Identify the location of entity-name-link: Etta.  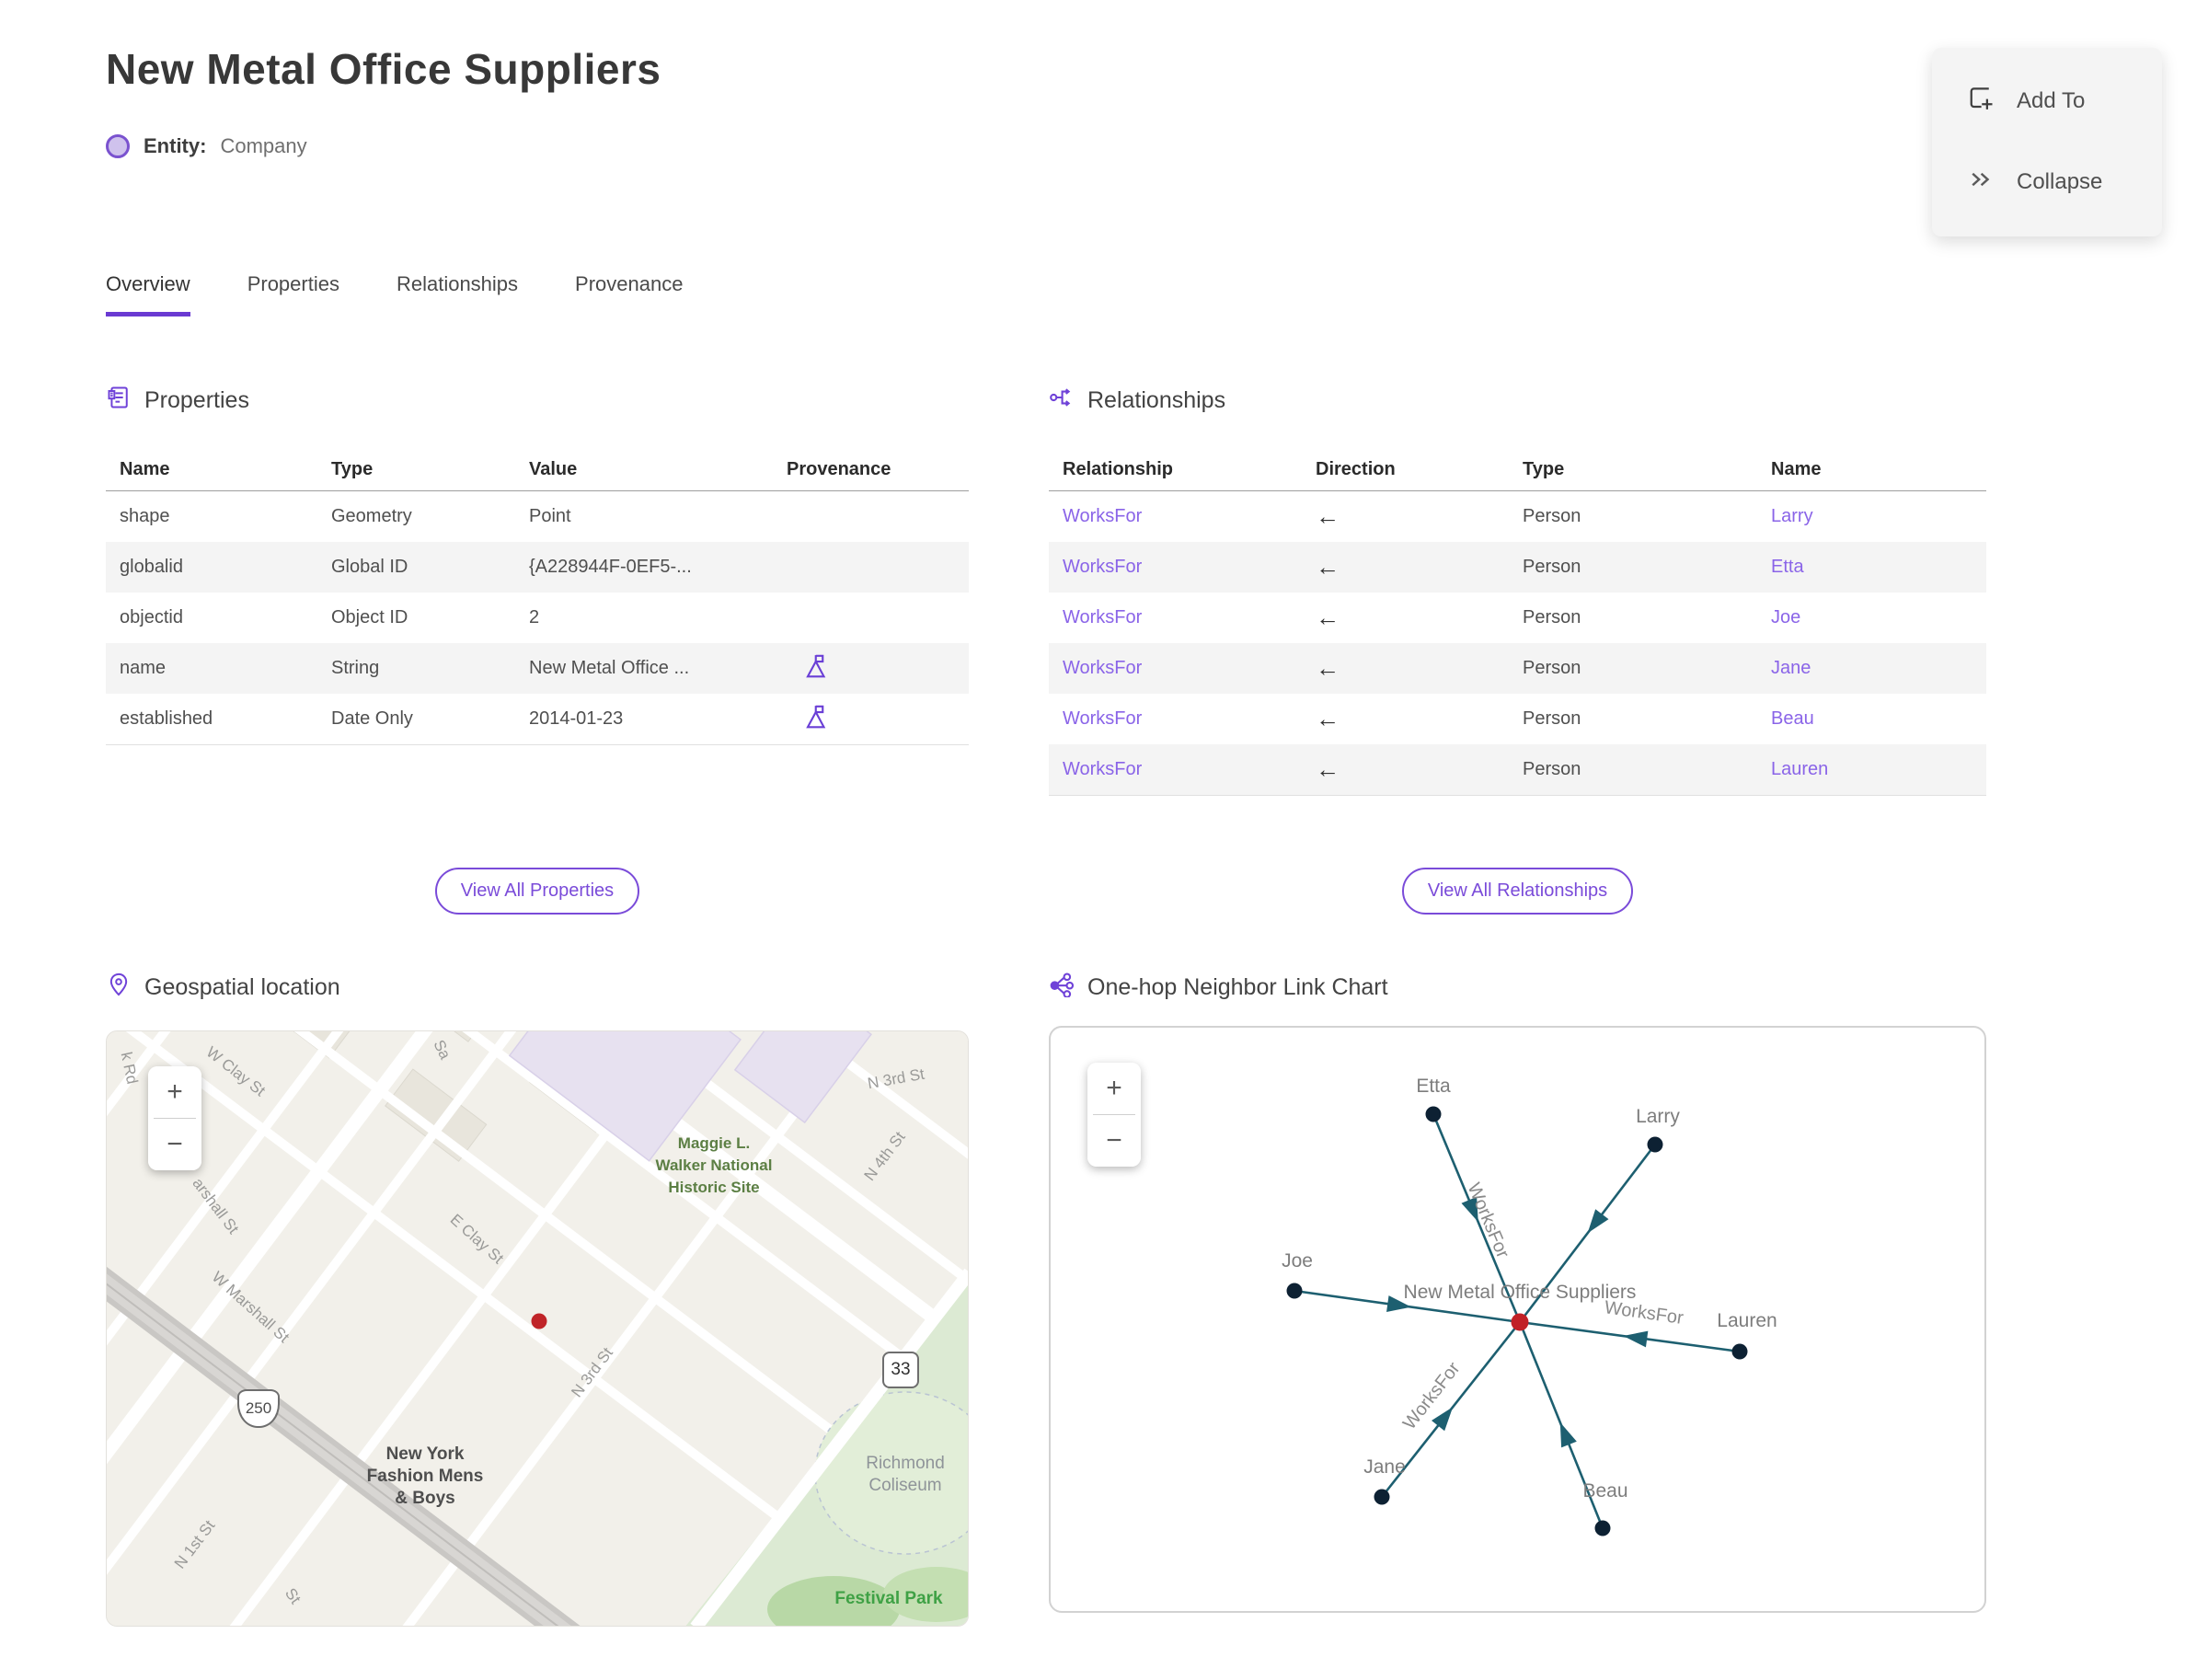
(1787, 567).